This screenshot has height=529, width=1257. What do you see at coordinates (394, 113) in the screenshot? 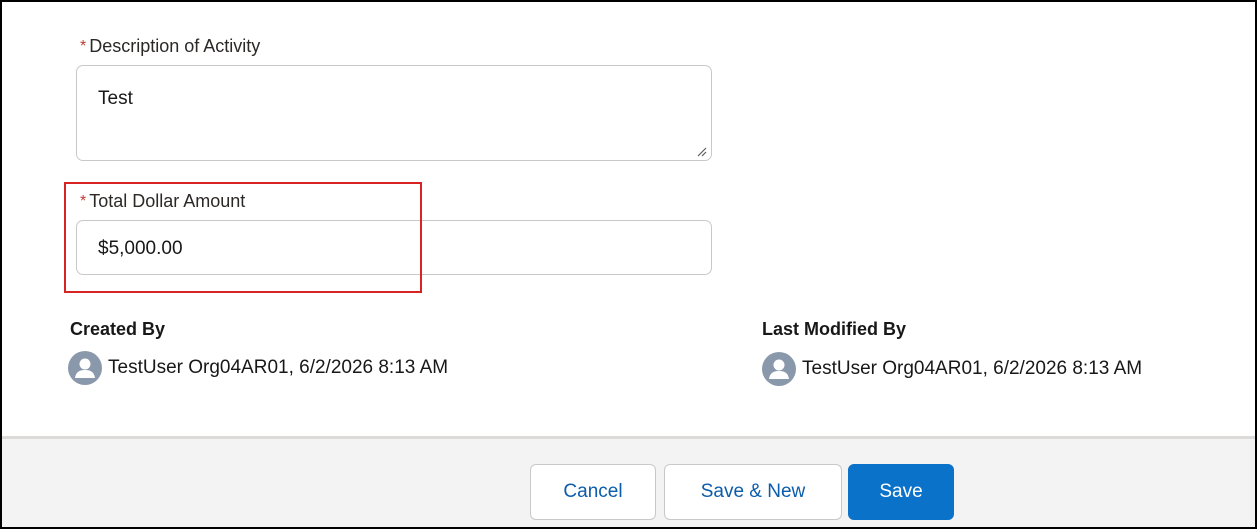
I see `description-textarea: Test` at bounding box center [394, 113].